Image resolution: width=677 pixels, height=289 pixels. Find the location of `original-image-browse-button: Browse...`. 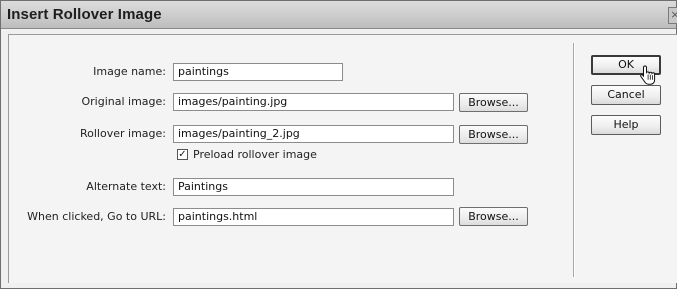

original-image-browse-button: Browse... is located at coordinates (493, 102).